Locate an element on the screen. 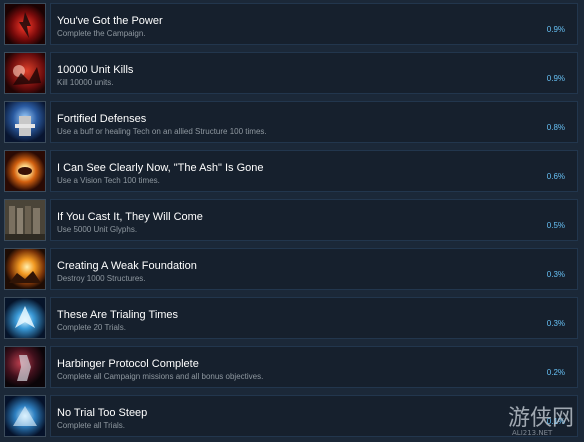  achievement-percent: 0.6% is located at coordinates (555, 176).